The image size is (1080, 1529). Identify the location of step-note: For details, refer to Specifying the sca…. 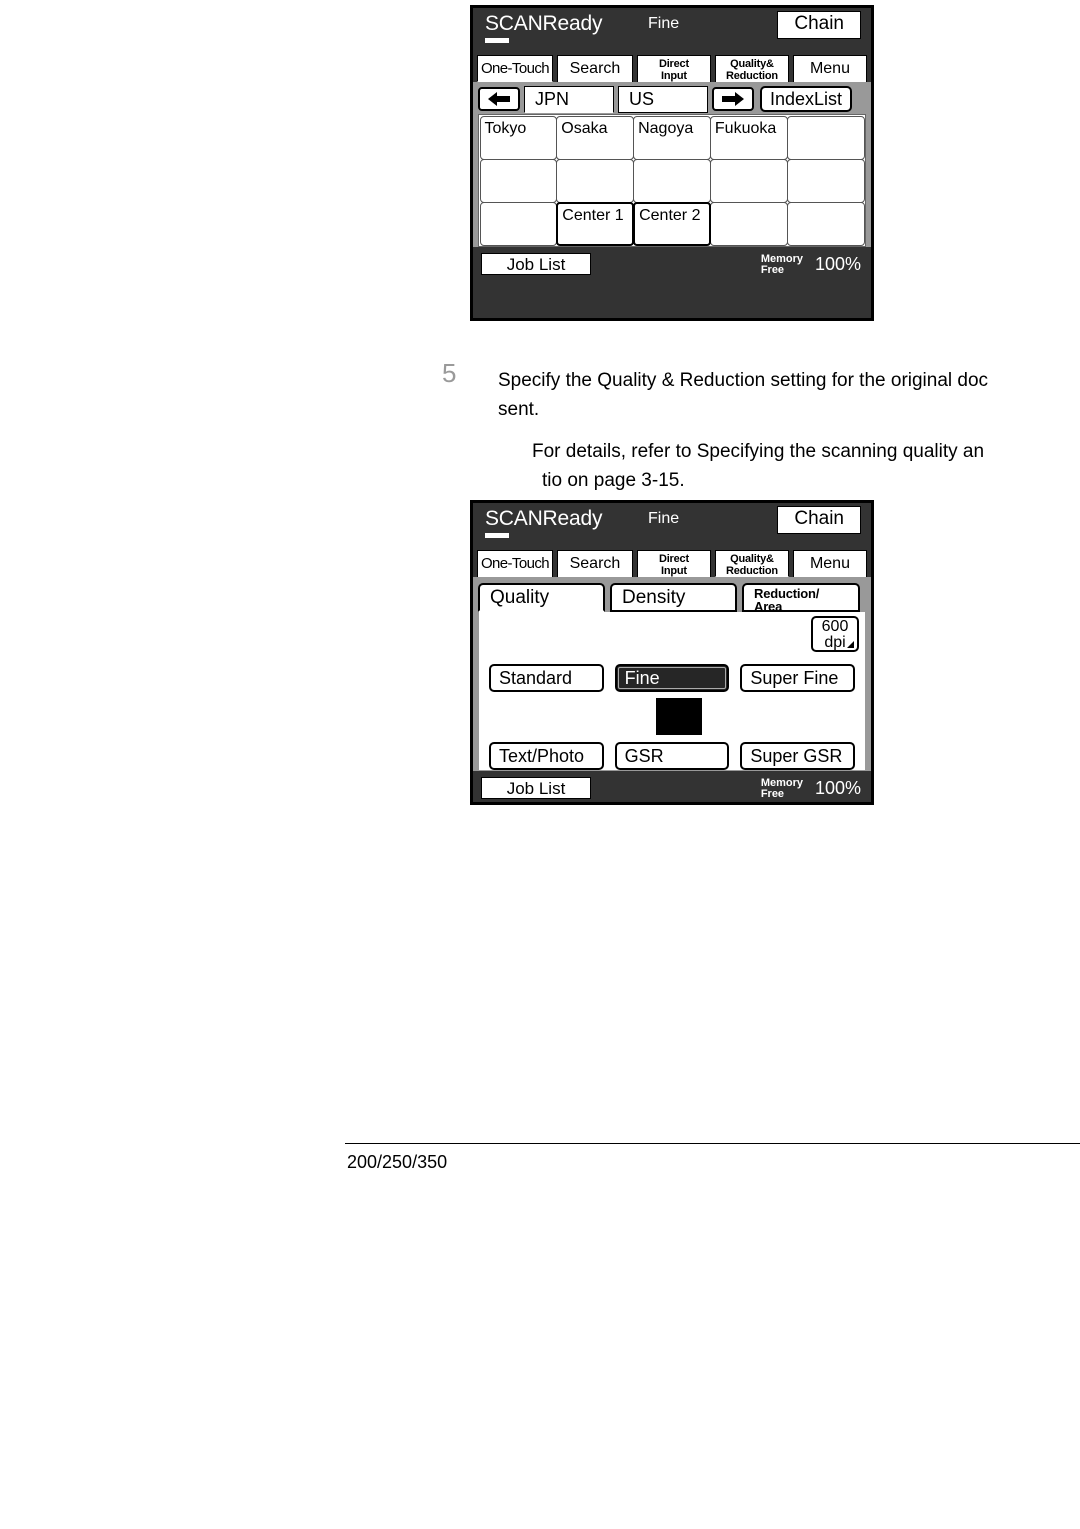
(806, 466).